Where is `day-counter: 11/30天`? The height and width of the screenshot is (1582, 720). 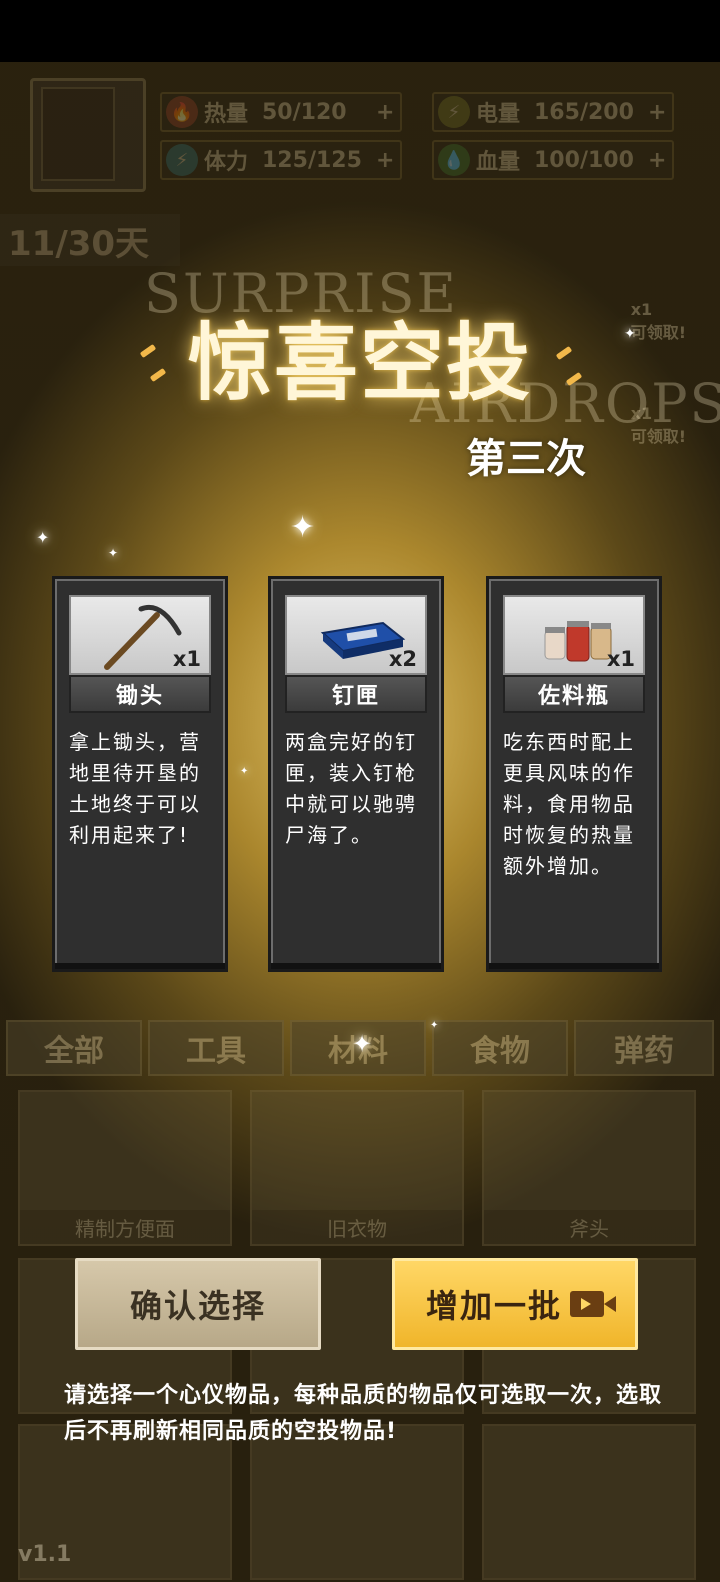 day-counter: 11/30天 is located at coordinates (90, 240).